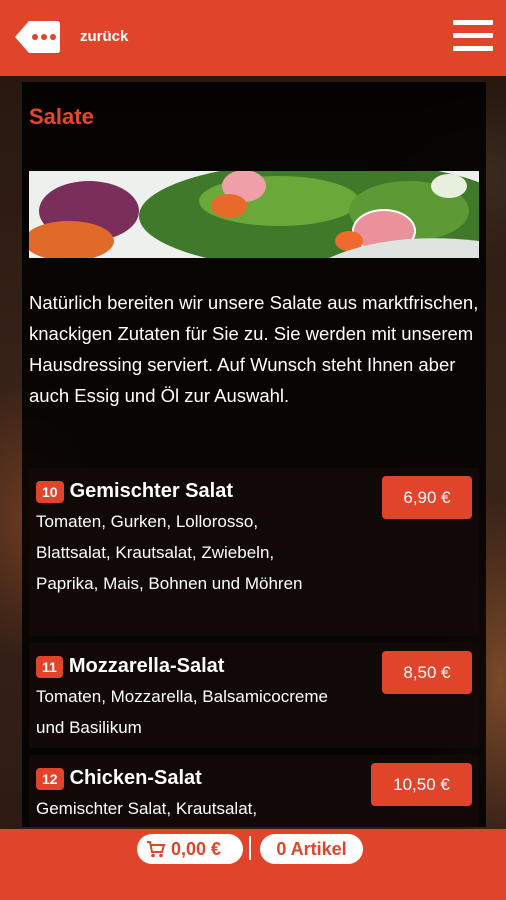  What do you see at coordinates (421, 784) in the screenshot?
I see `add-to-cart-button: 10,50 €` at bounding box center [421, 784].